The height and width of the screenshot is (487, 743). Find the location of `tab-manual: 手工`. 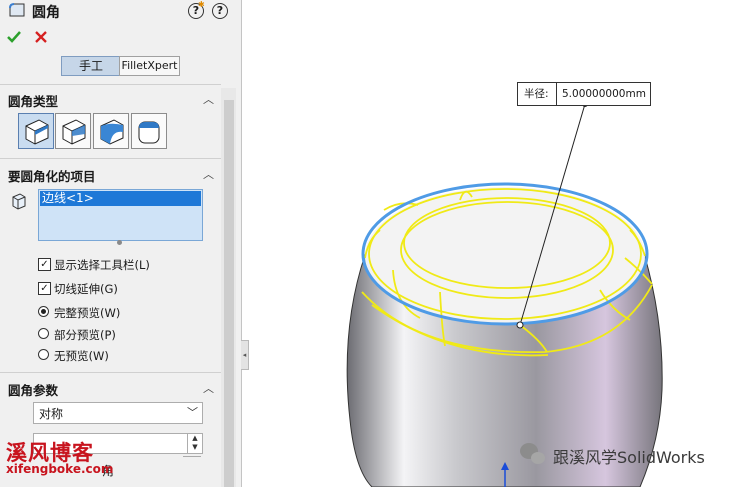

tab-manual: 手工 is located at coordinates (91, 66).